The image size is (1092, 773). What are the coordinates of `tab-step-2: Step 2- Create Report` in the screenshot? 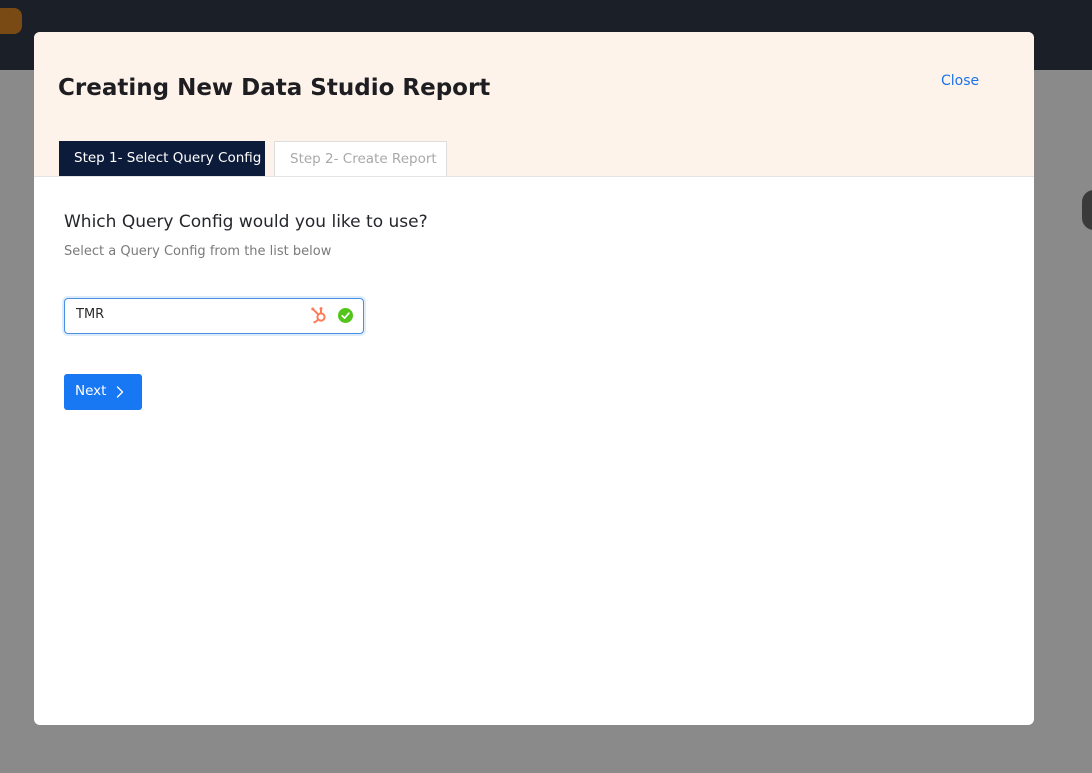 It's located at (360, 158).